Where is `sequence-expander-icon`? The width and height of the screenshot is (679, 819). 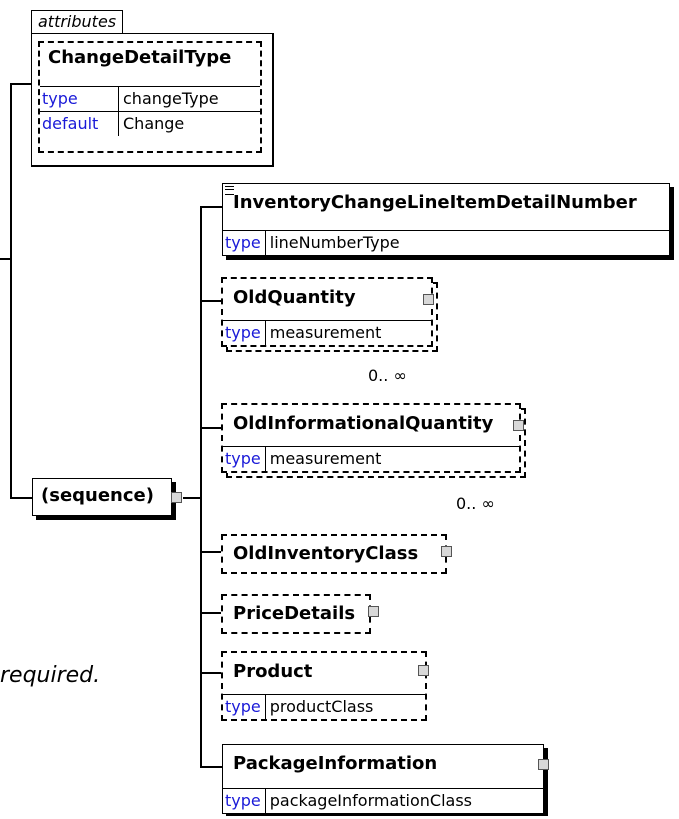 sequence-expander-icon is located at coordinates (176, 497).